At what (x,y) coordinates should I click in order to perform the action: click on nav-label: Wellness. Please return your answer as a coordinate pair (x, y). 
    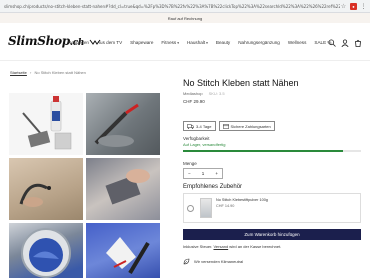
    Looking at the image, I should click on (297, 42).